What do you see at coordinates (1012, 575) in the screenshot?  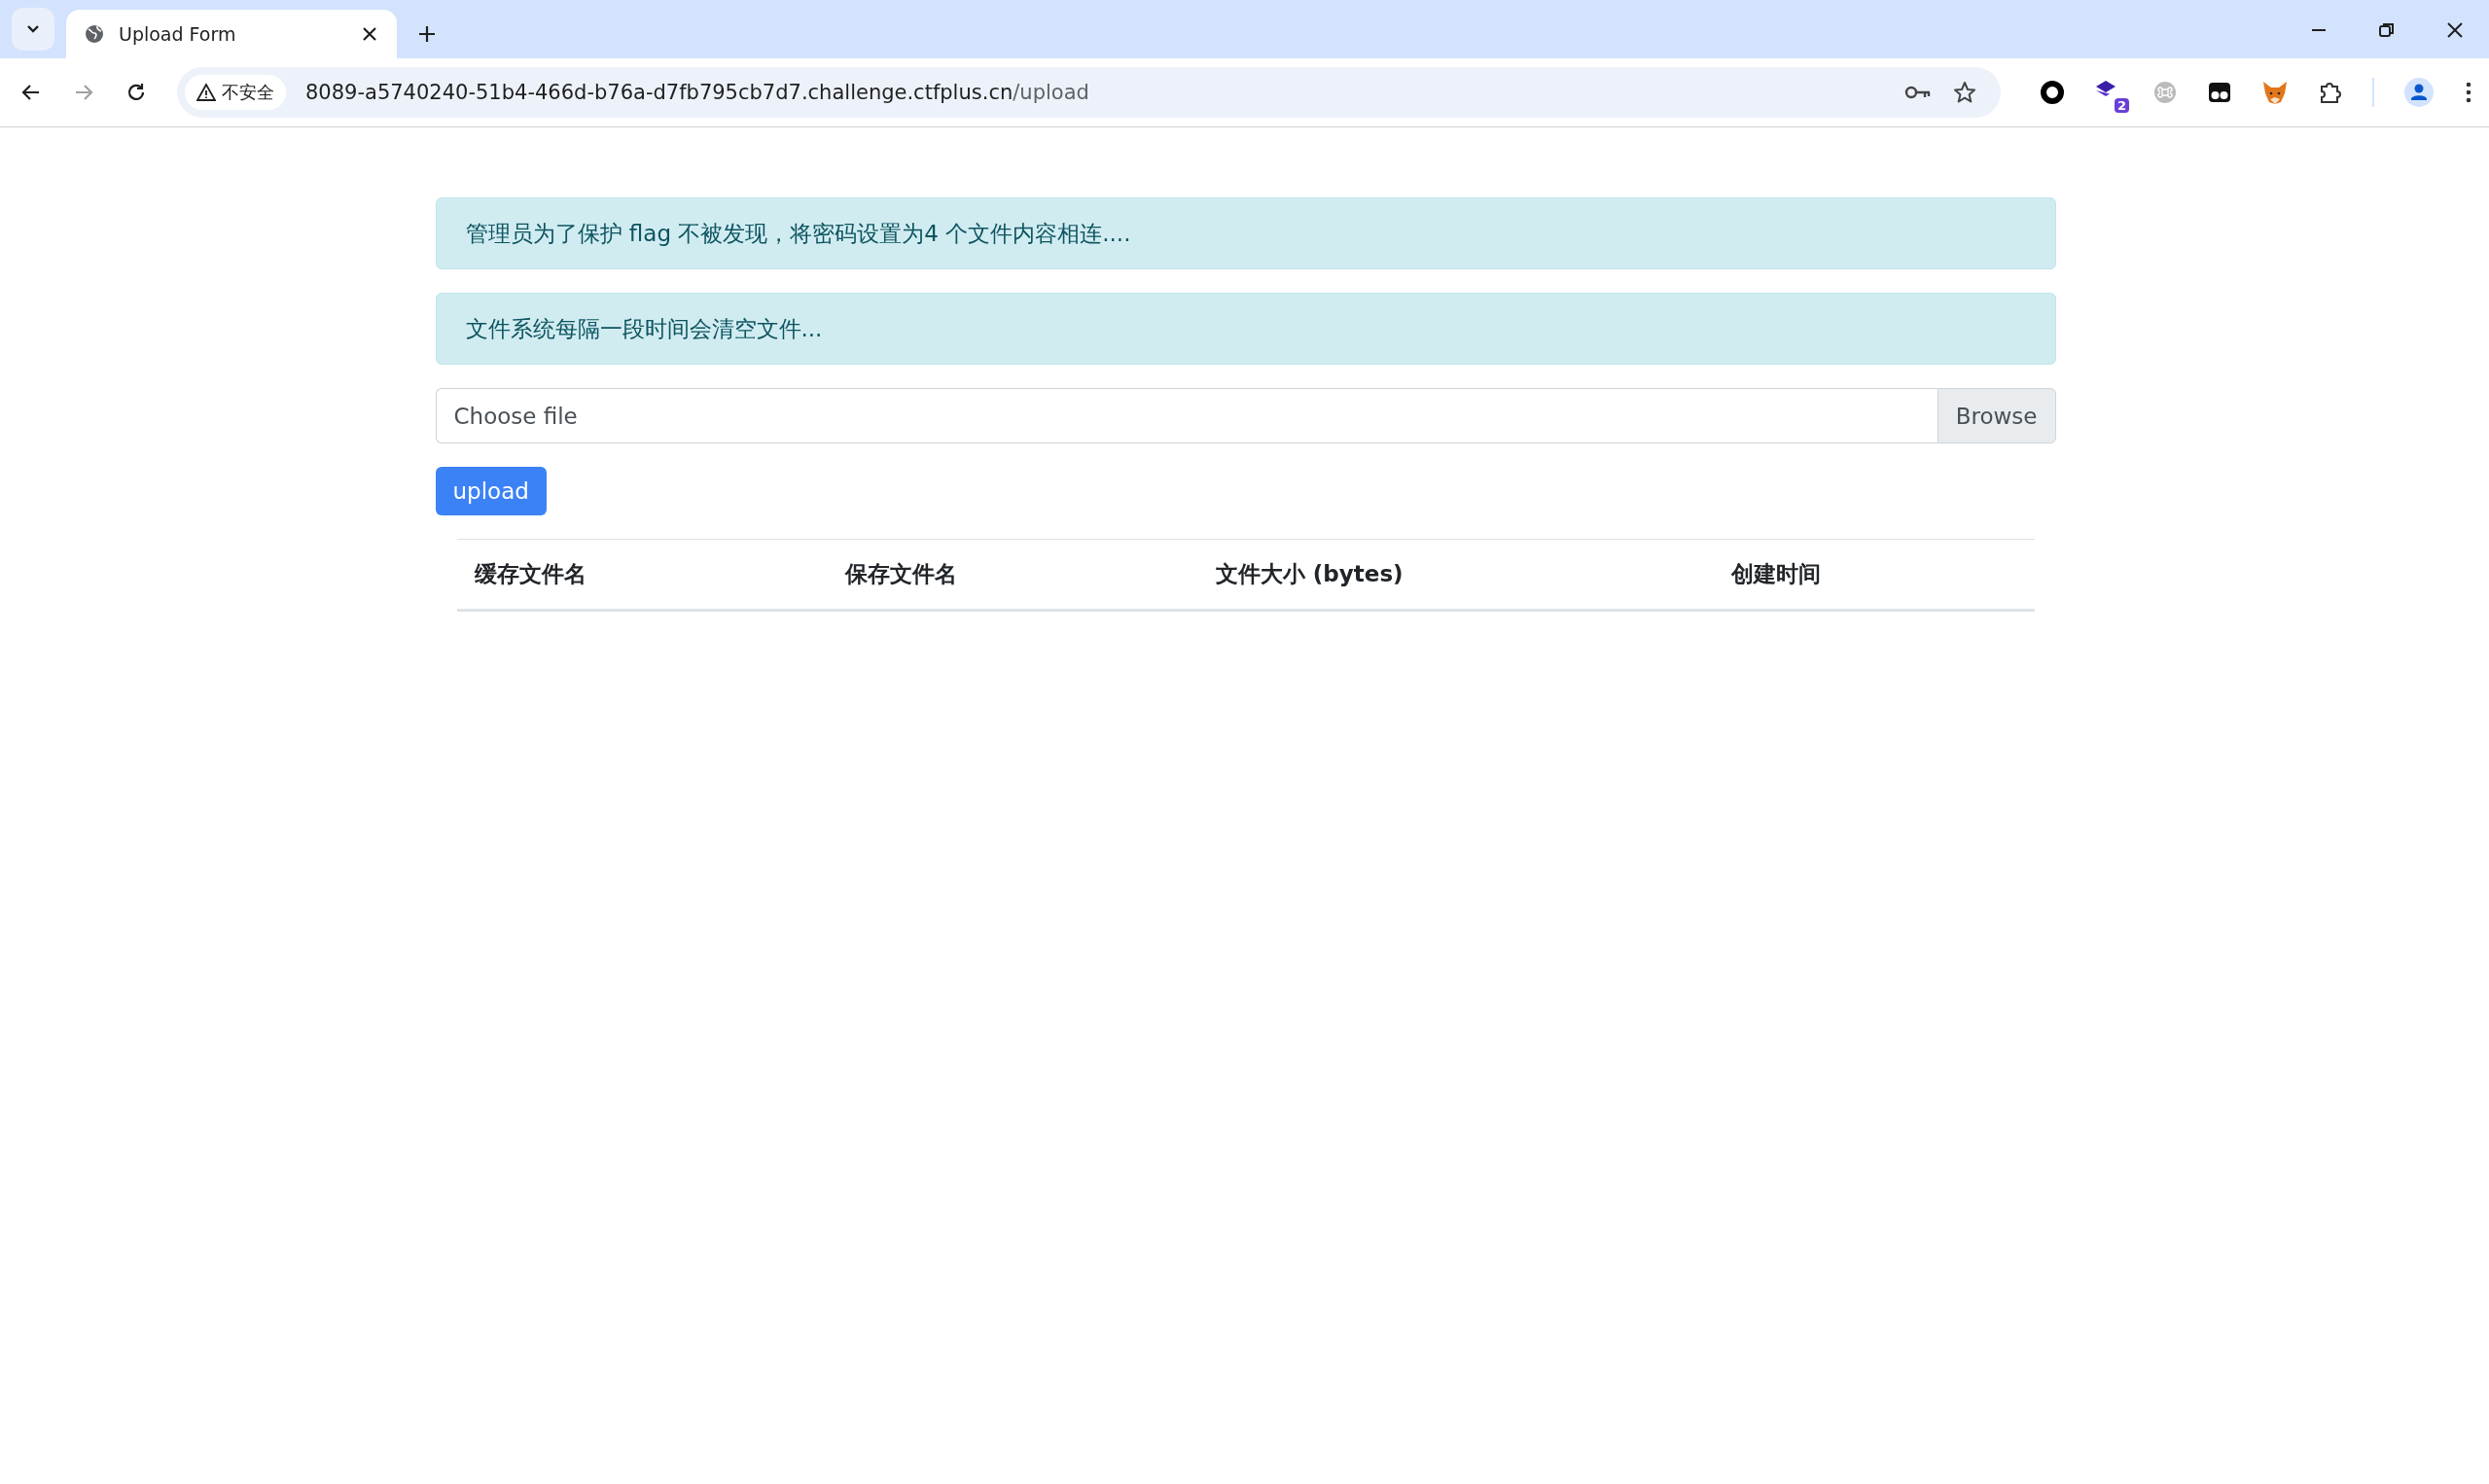 I see `column-header: 保存文件名` at bounding box center [1012, 575].